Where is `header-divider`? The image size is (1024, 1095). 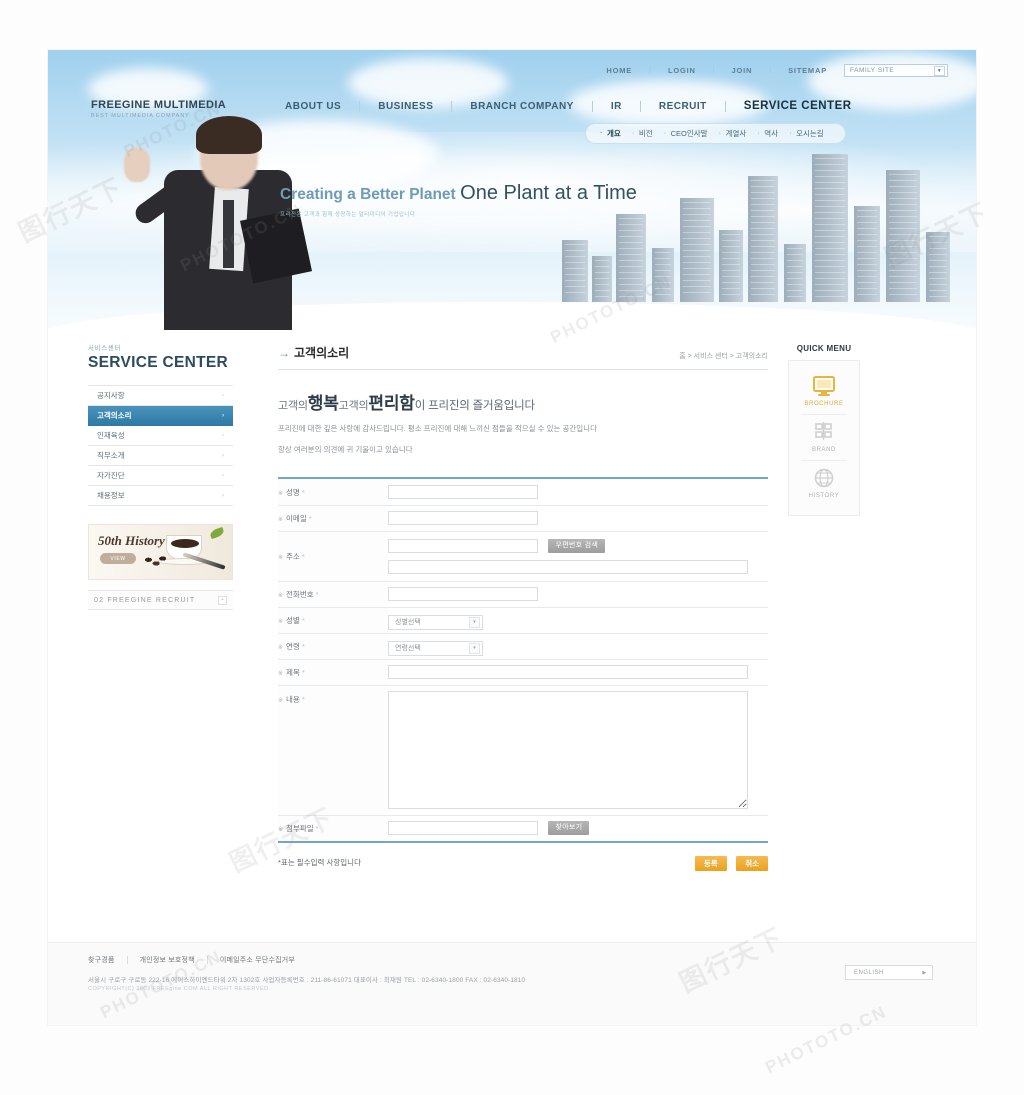
header-divider is located at coordinates (523, 369).